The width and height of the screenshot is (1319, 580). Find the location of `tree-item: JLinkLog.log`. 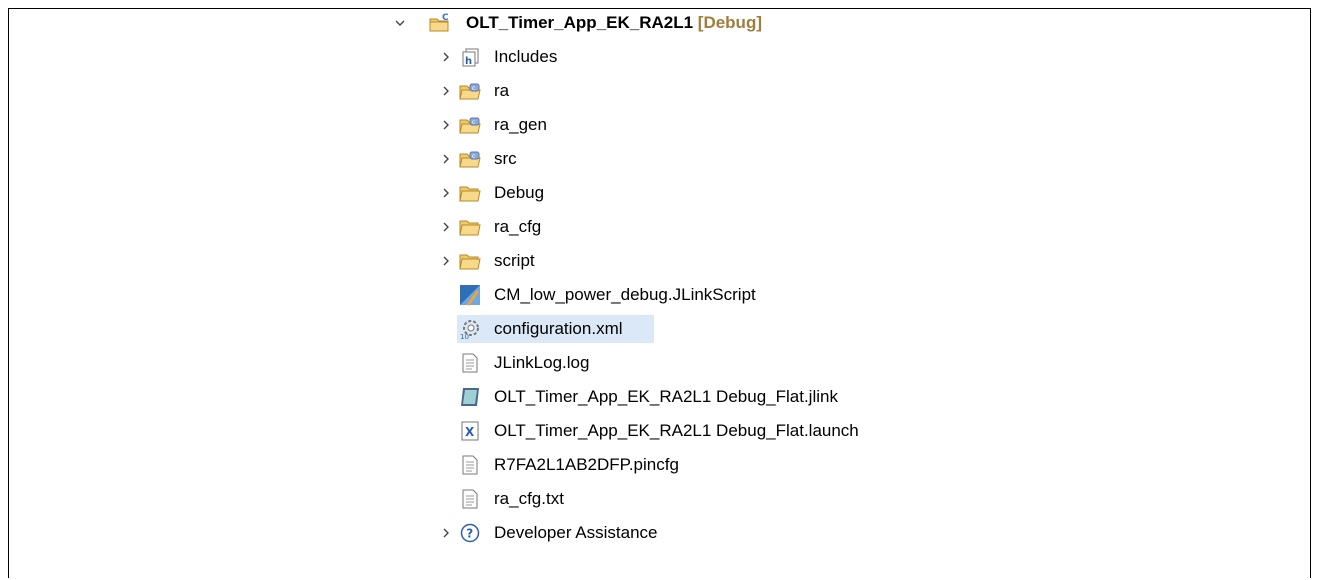

tree-item: JLinkLog.log is located at coordinates (660, 363).